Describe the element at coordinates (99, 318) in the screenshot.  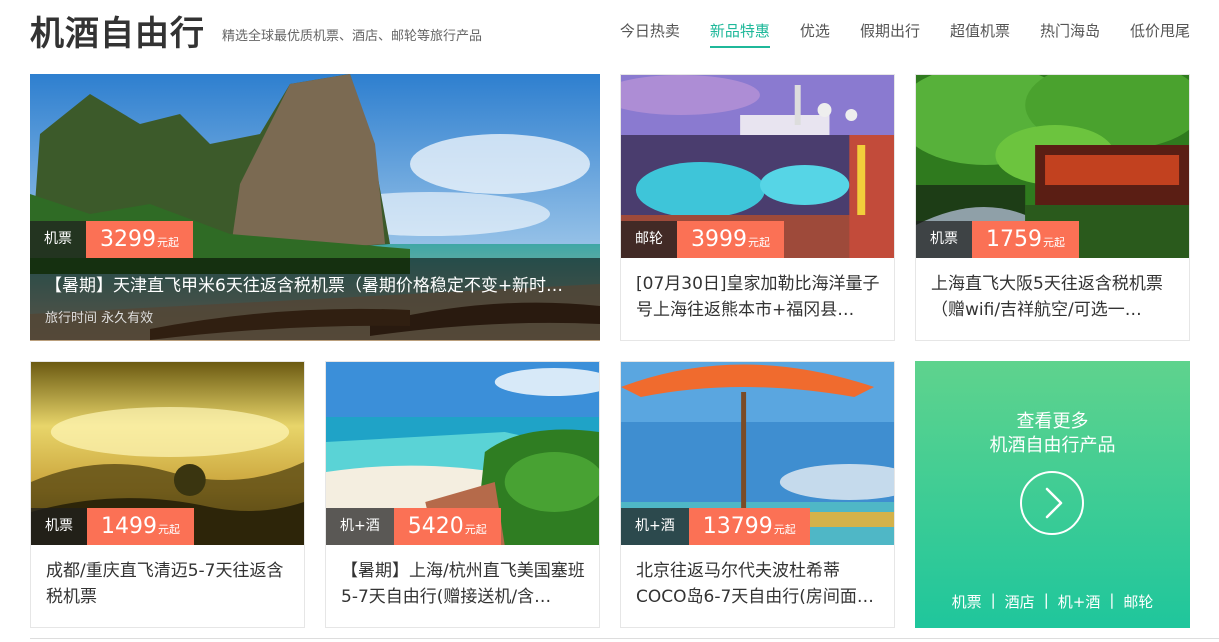
I see `featured-validity: 旅行时间 永久有效` at that location.